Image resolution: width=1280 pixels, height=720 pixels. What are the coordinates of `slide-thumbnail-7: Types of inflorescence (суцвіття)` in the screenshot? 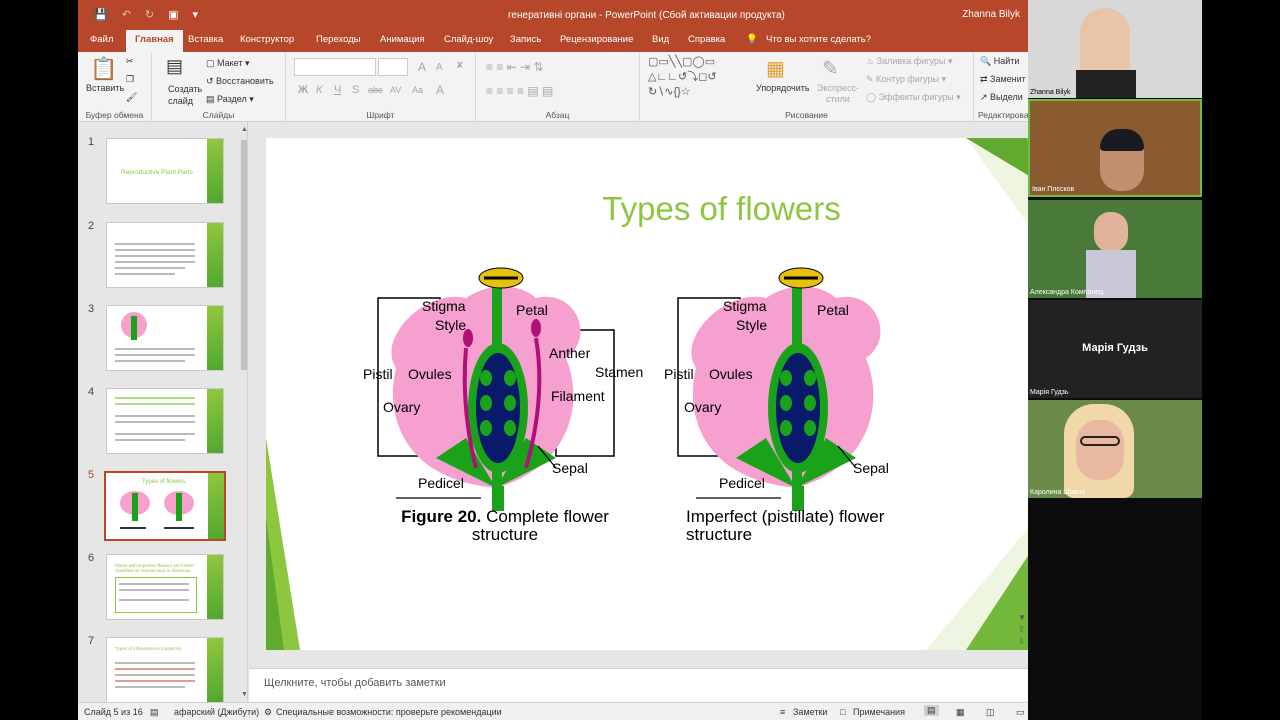 It's located at (165, 670).